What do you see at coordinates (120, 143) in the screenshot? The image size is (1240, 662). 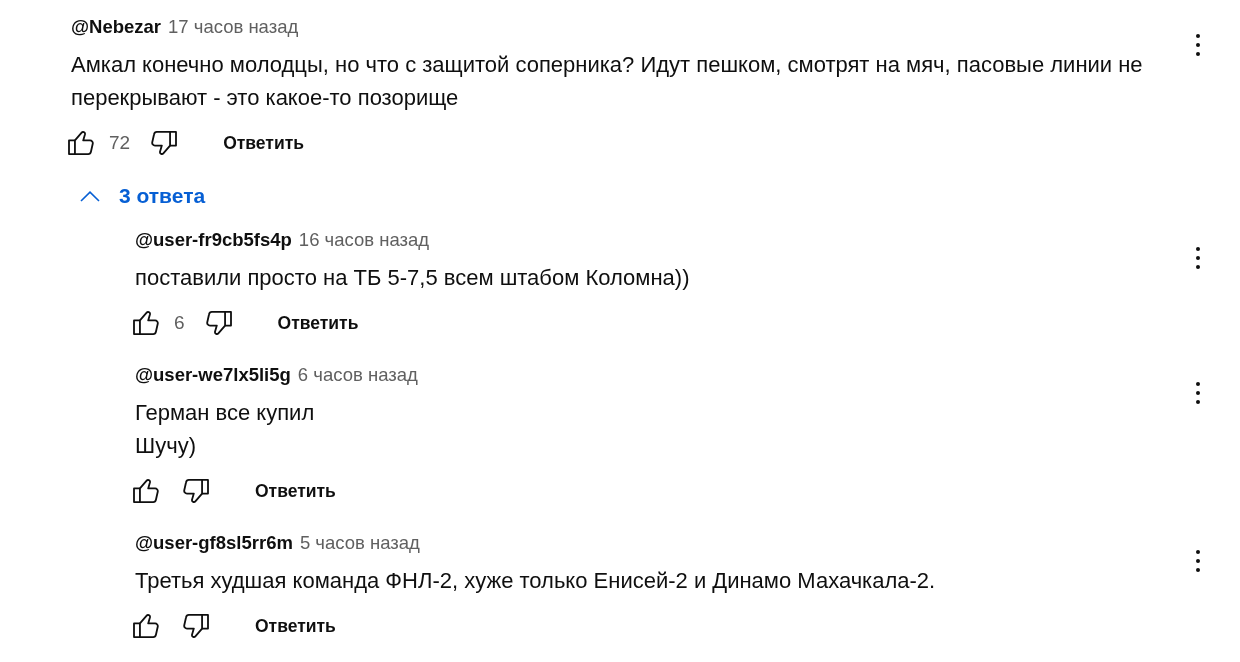 I see `like-count: 72` at bounding box center [120, 143].